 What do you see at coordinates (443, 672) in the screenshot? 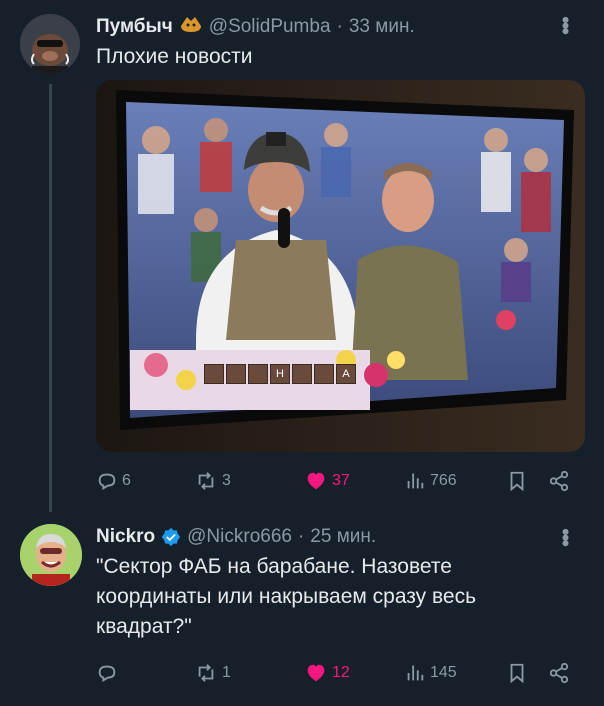
I see `views-count: 145` at bounding box center [443, 672].